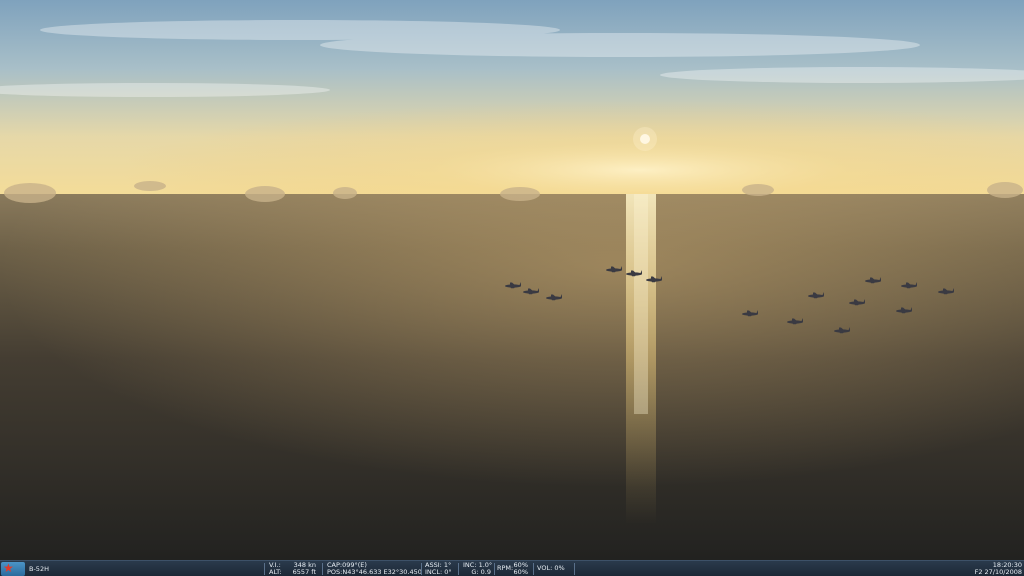 The width and height of the screenshot is (1024, 576). I want to click on inclination-g: INC: 1.0° G: 0.9, so click(477, 568).